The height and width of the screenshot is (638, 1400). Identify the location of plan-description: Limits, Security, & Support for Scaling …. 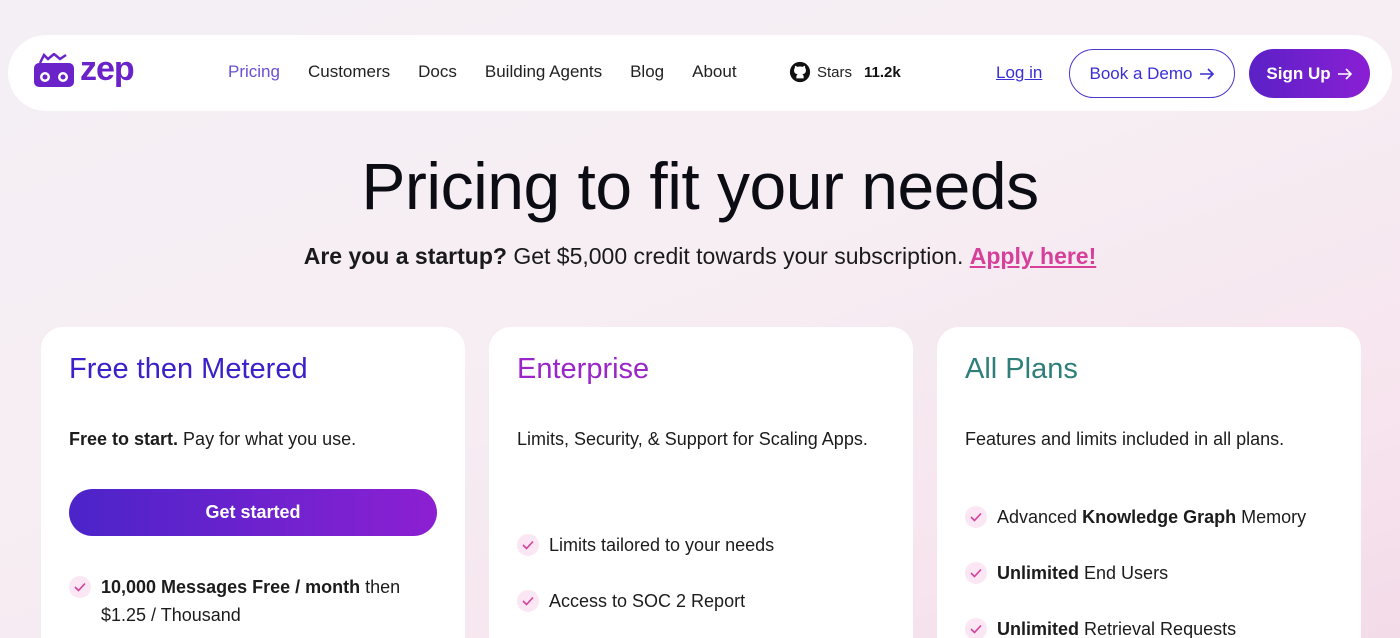
(692, 439).